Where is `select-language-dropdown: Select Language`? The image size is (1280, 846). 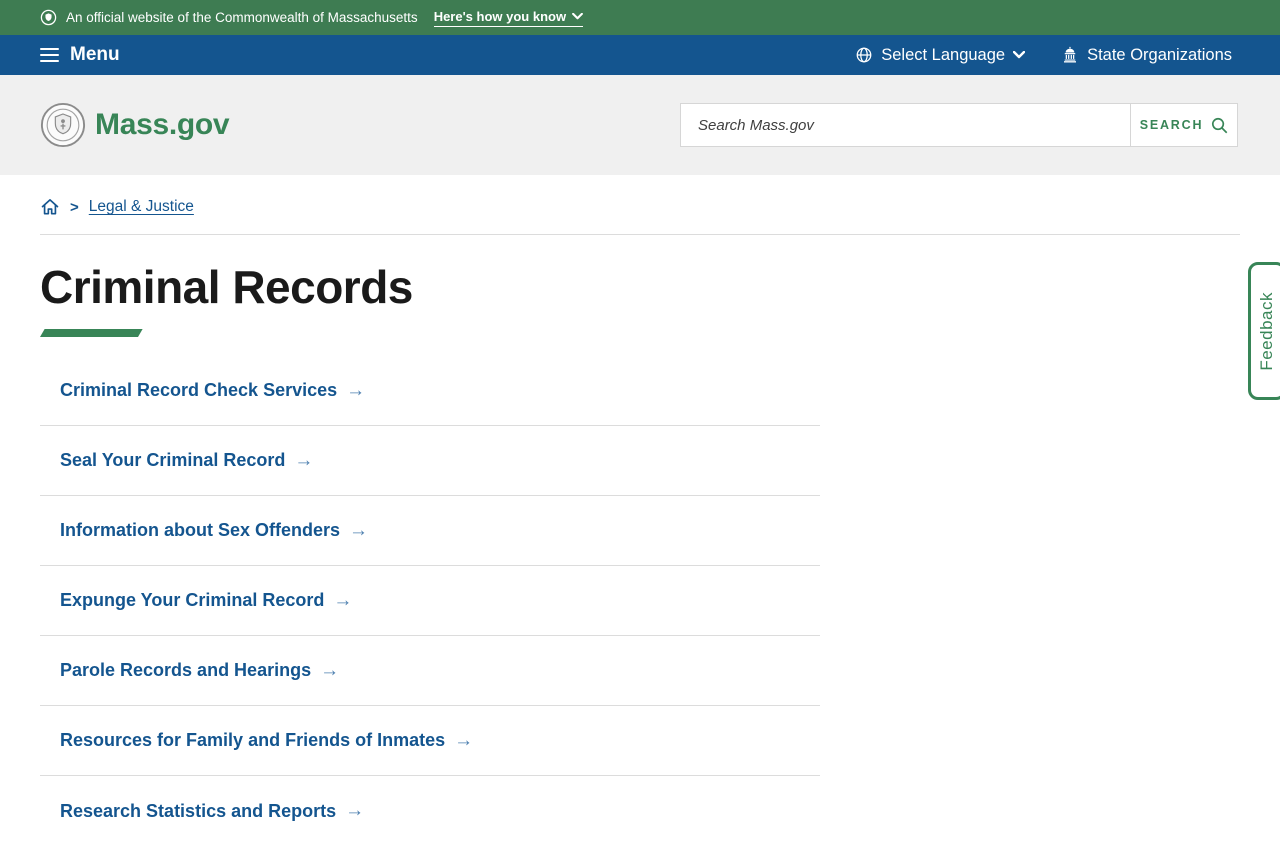 select-language-dropdown: Select Language is located at coordinates (940, 55).